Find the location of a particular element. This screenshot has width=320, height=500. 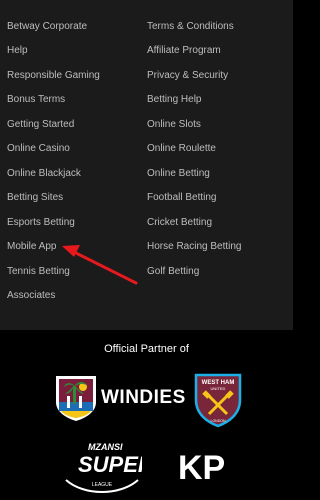

kp-logo: KP is located at coordinates (204, 467).